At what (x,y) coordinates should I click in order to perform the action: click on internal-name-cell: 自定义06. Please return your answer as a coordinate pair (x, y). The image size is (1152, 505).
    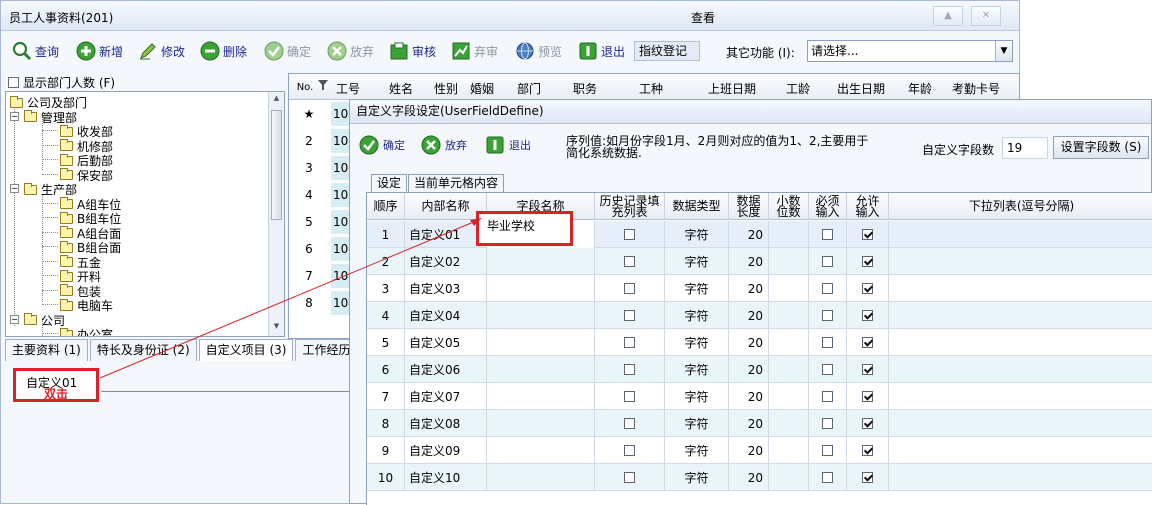
    Looking at the image, I should click on (446, 369).